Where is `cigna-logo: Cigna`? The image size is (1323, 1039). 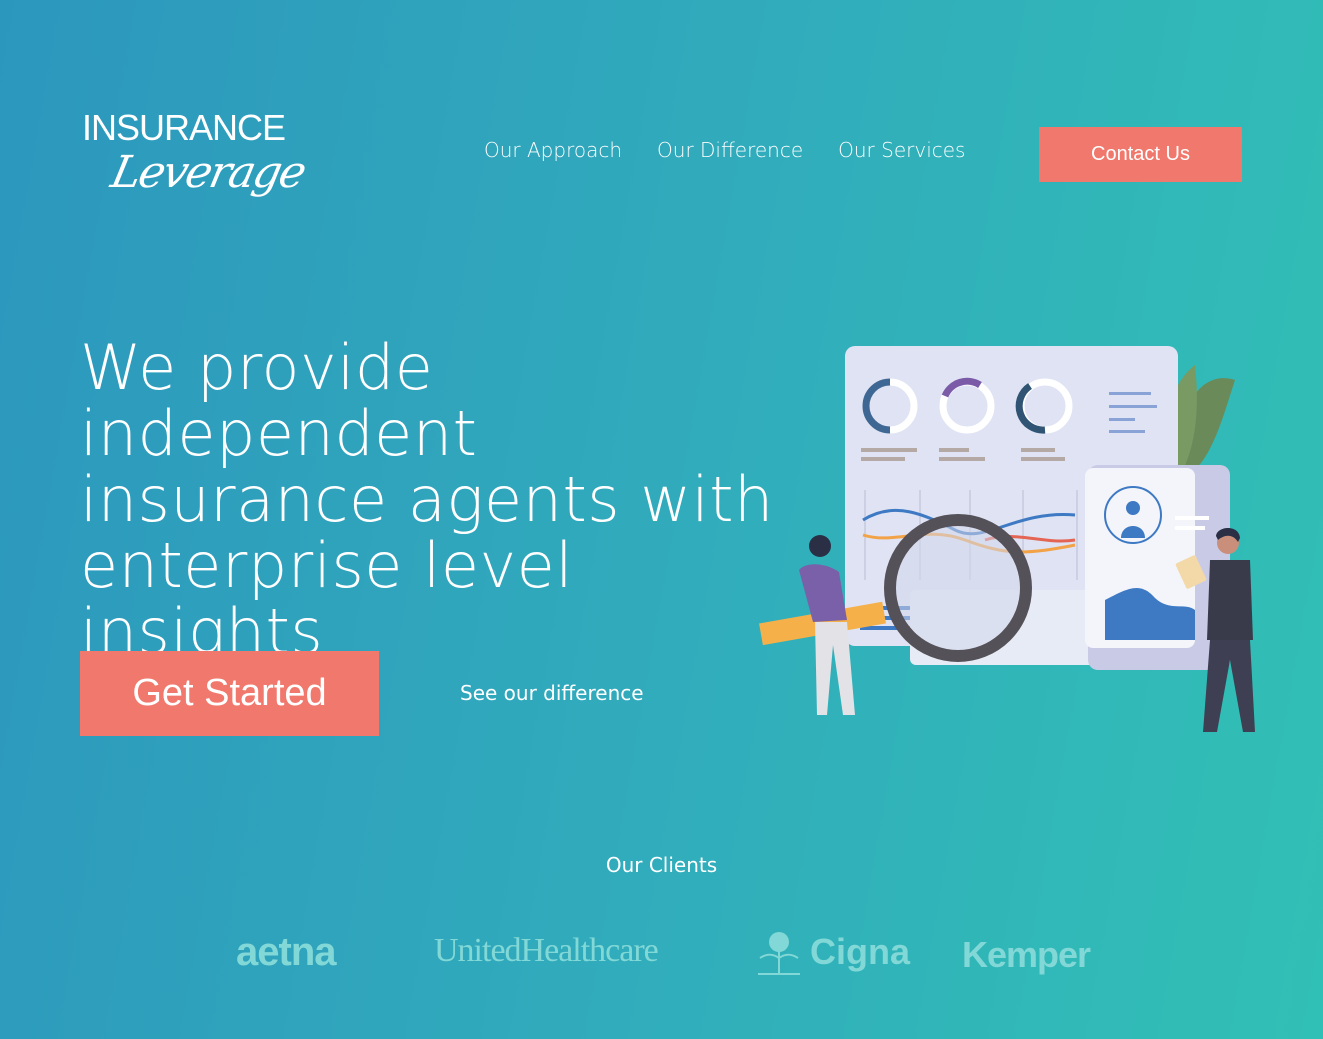 cigna-logo: Cigna is located at coordinates (832, 952).